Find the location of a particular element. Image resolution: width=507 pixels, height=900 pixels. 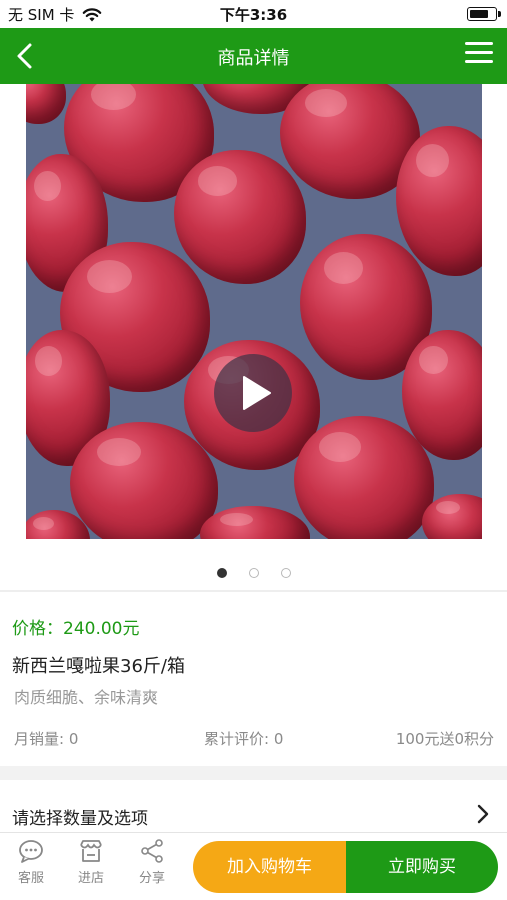

enter-store-label: 进店 is located at coordinates (90, 878).